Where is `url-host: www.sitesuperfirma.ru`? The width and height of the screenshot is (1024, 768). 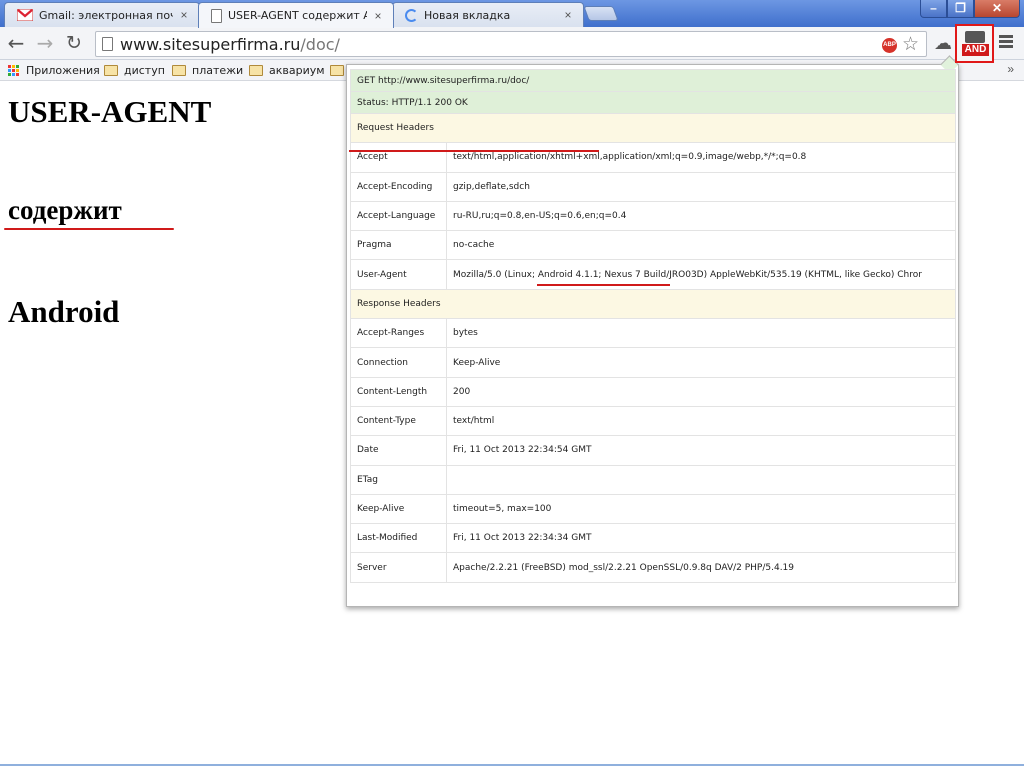
url-host: www.sitesuperfirma.ru is located at coordinates (210, 44).